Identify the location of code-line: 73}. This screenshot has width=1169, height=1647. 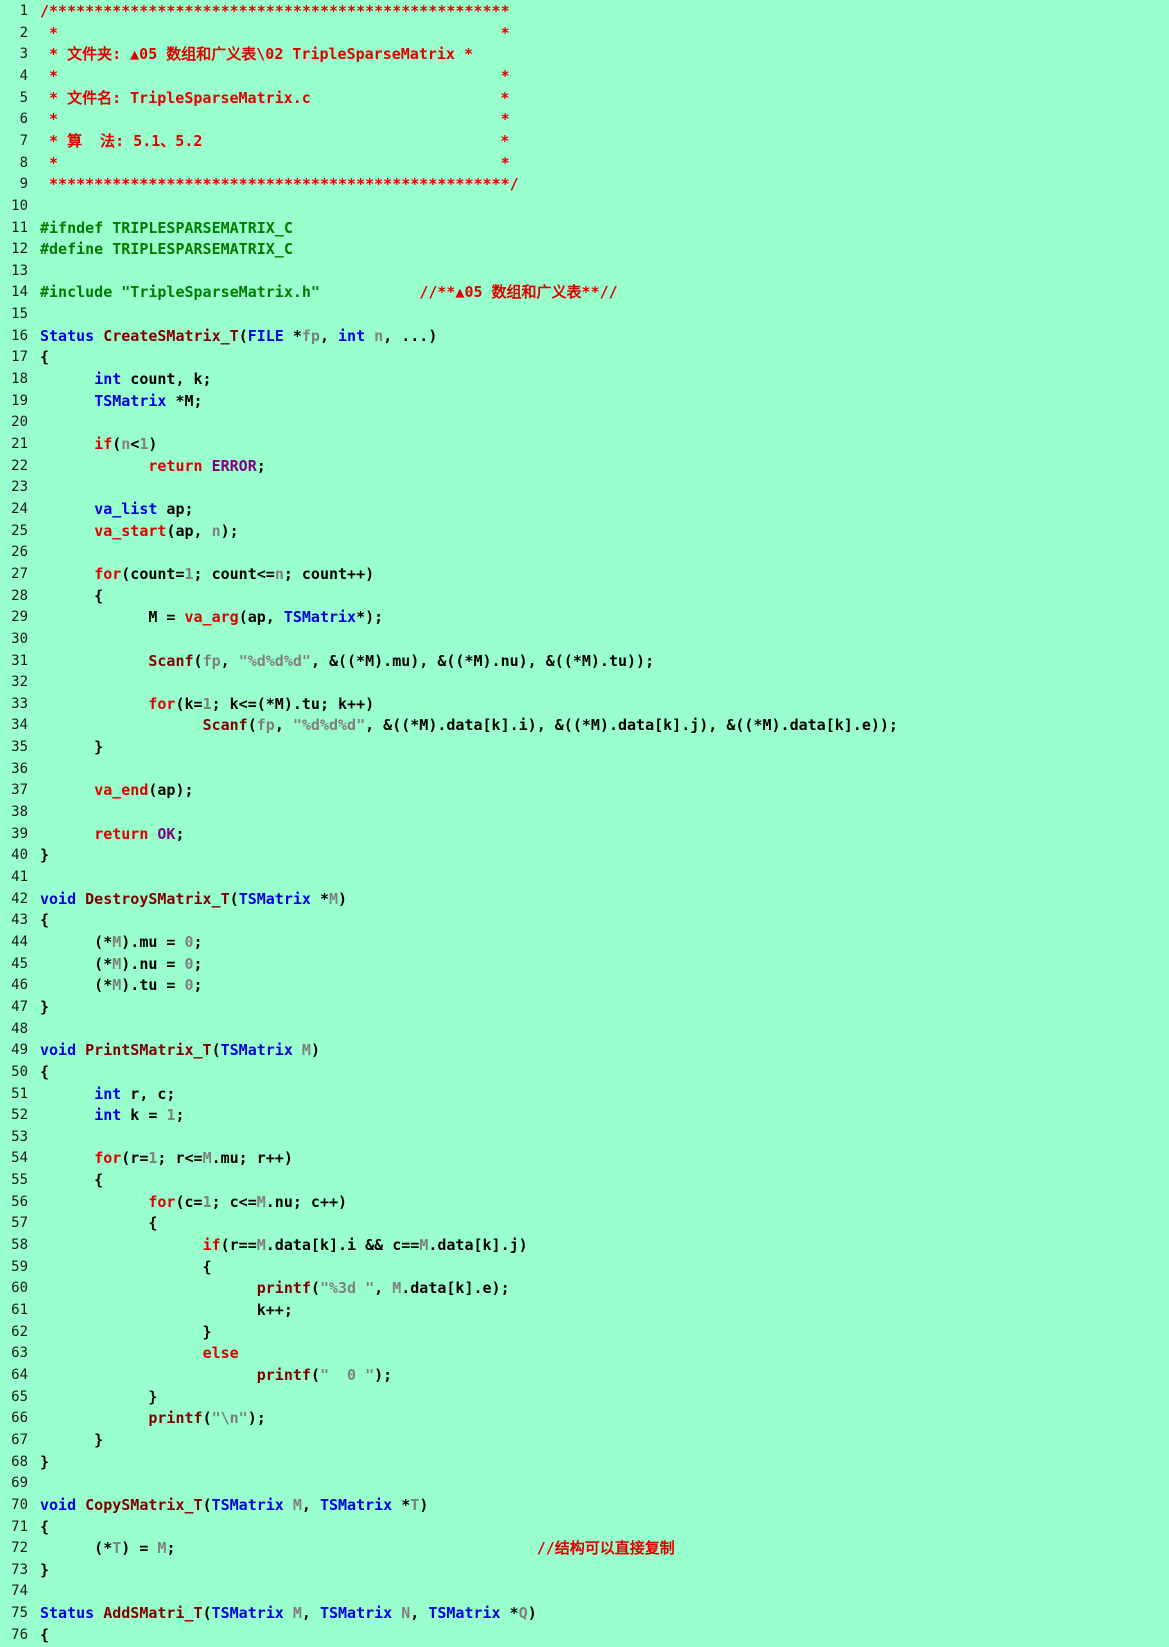
(584, 1570).